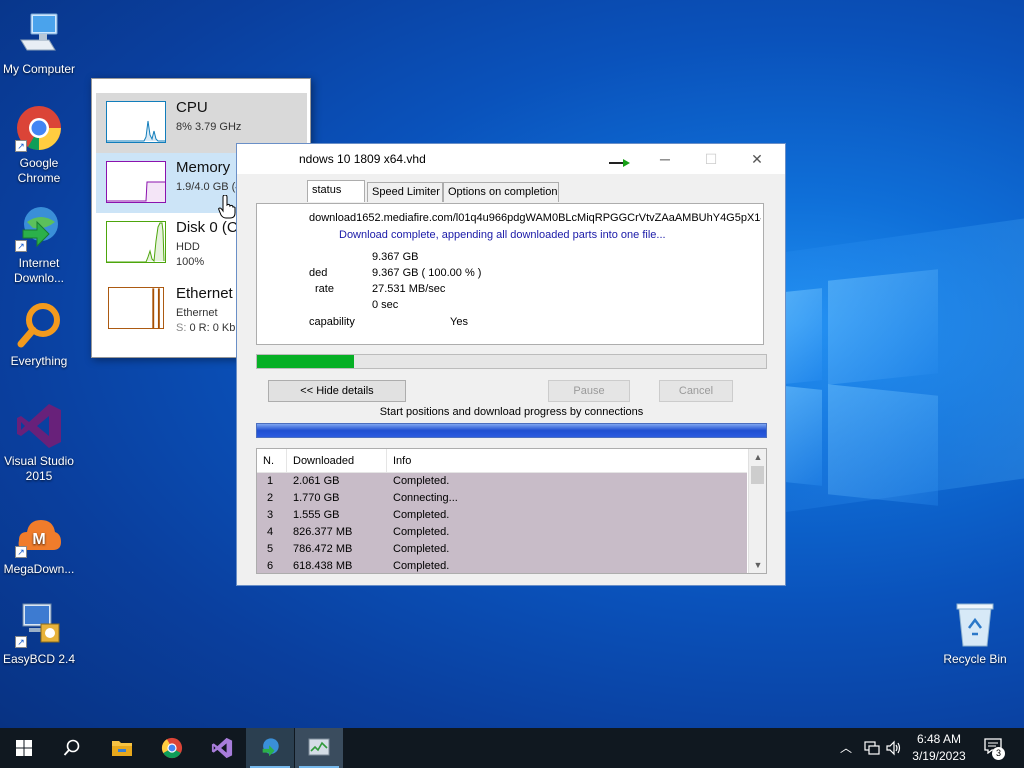 The image size is (1024, 768). I want to click on table-row: 1 2.061 GB Completed., so click(502, 481).